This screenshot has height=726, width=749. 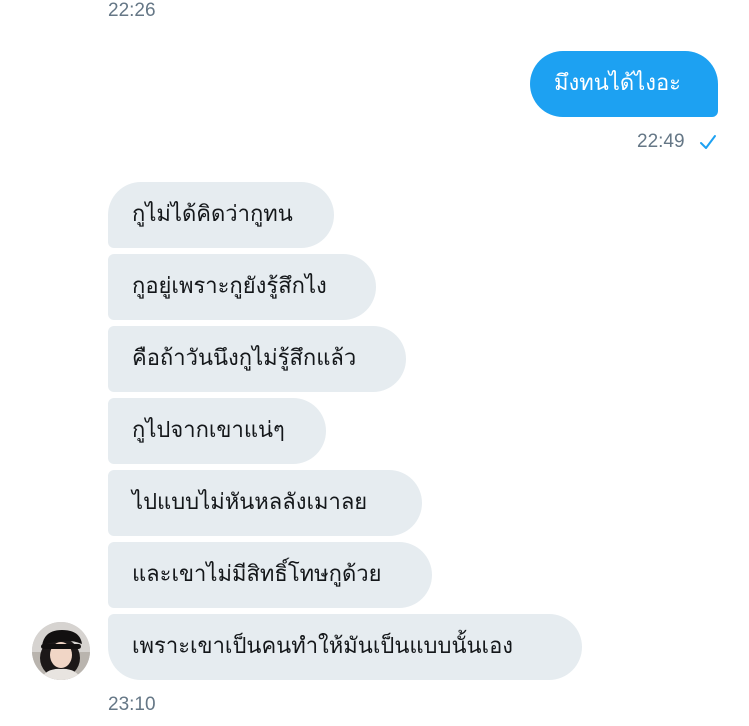 I want to click on received-message-text: เพราะเขาเป็นคนทำให้มันเป็นแบบนั้นเอง, so click(x=323, y=646).